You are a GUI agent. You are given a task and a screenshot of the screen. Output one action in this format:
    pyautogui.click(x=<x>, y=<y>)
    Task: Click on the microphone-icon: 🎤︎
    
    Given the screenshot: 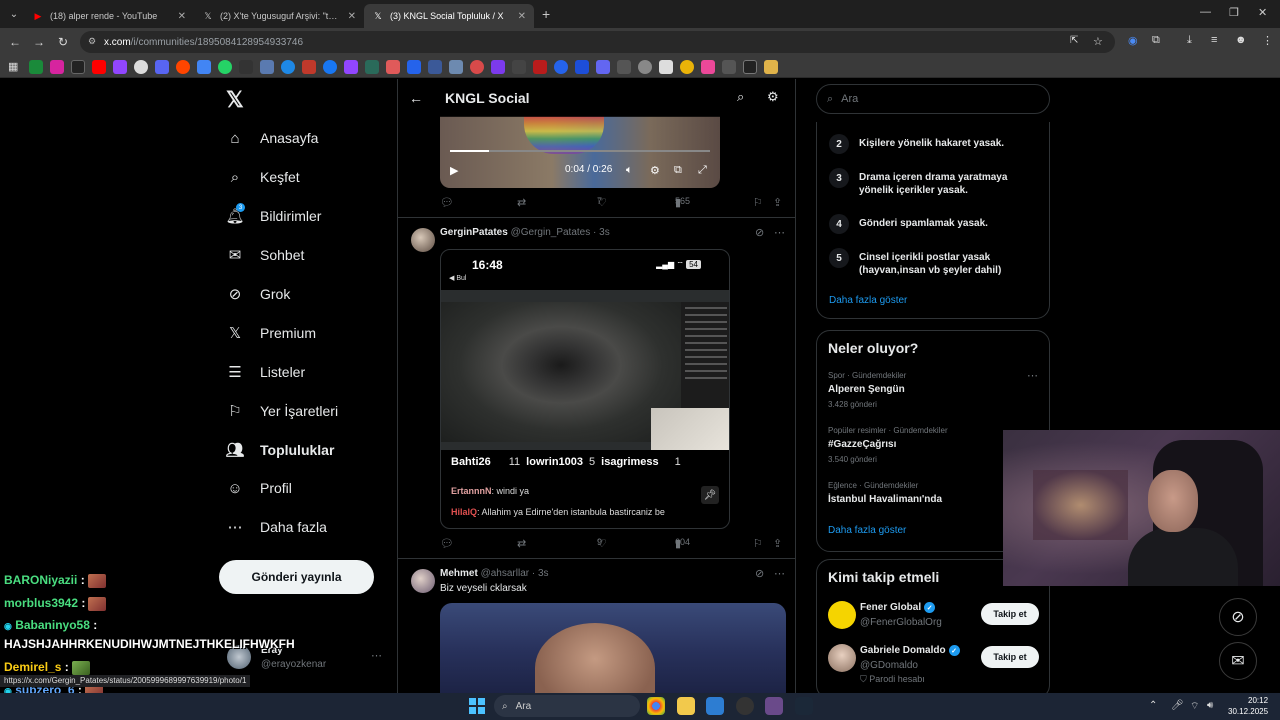 What is the action you would take?
    pyautogui.click(x=1177, y=705)
    